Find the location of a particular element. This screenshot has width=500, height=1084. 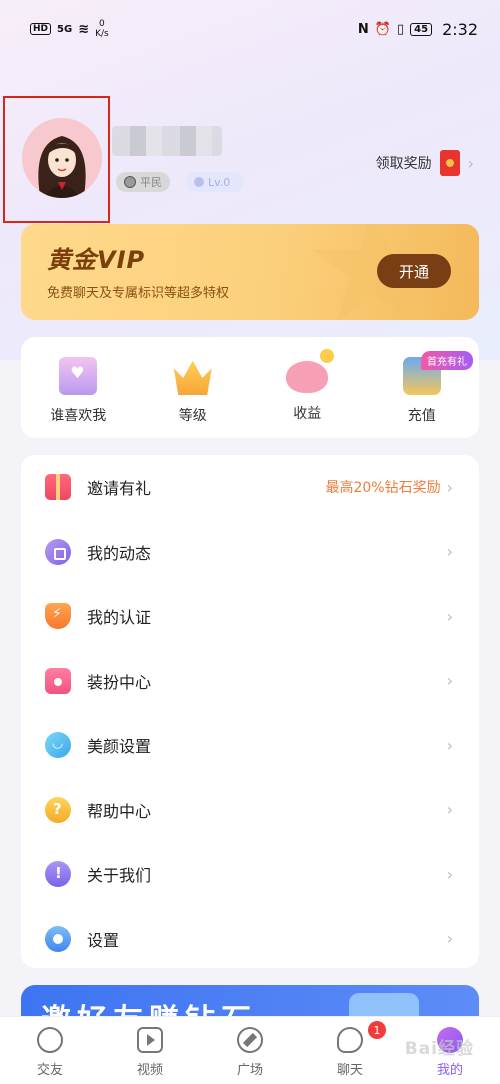

rank-badge: 平民 is located at coordinates (143, 182).